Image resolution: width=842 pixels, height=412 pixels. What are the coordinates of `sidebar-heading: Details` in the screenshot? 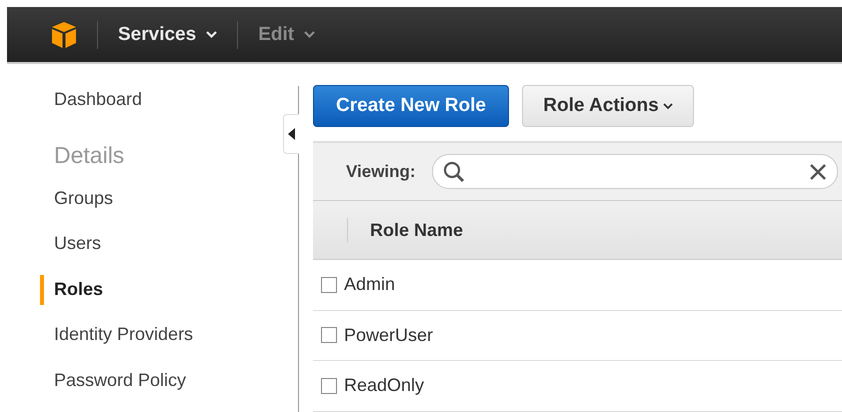 It's located at (90, 155).